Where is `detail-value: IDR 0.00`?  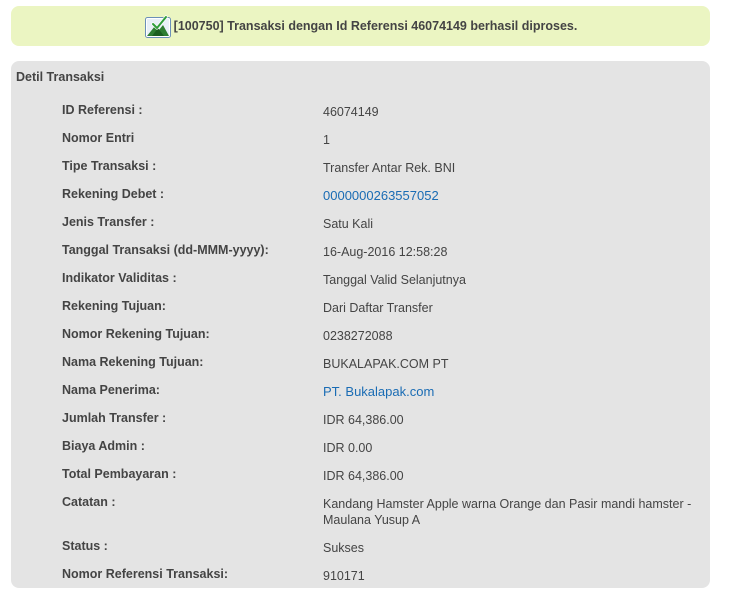 detail-value: IDR 0.00 is located at coordinates (348, 448).